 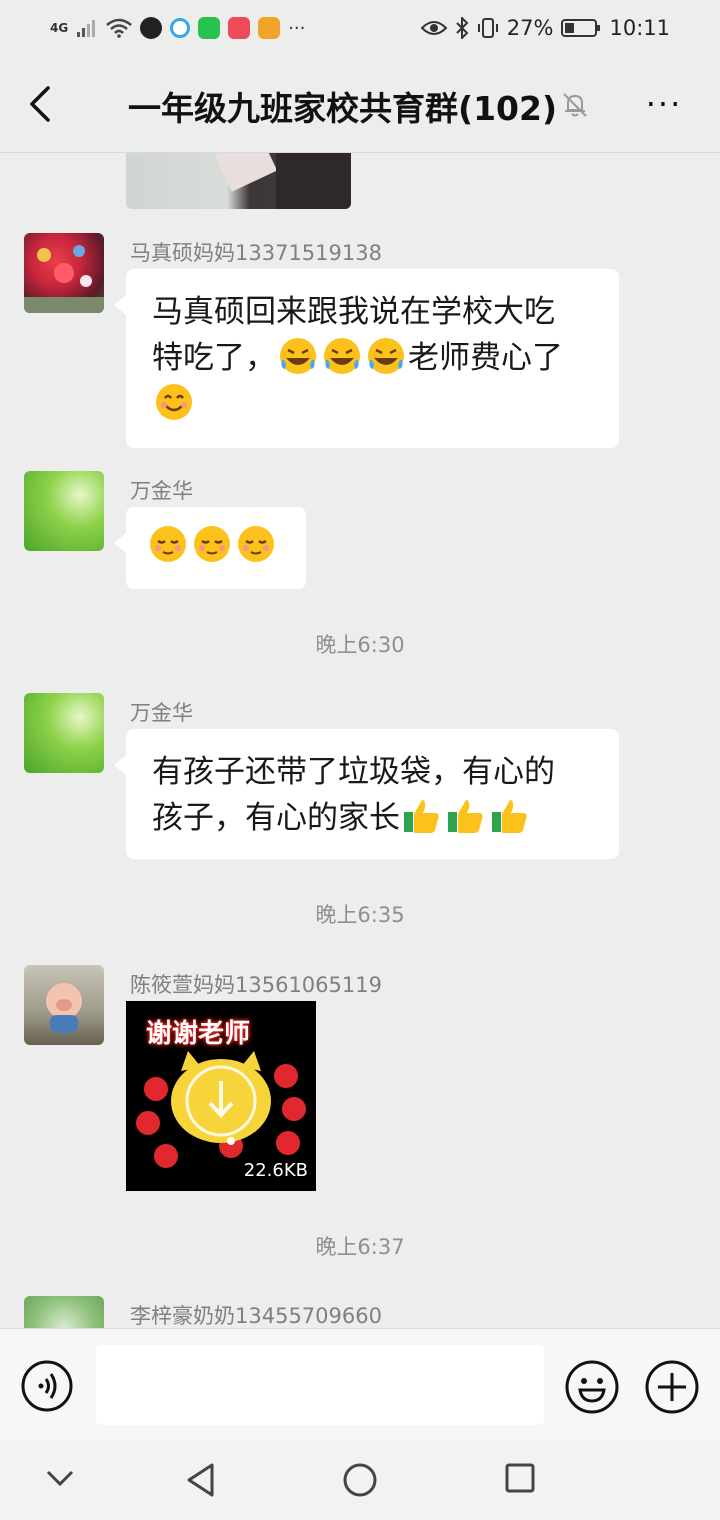 What do you see at coordinates (581, 28) in the screenshot?
I see `battery-icon` at bounding box center [581, 28].